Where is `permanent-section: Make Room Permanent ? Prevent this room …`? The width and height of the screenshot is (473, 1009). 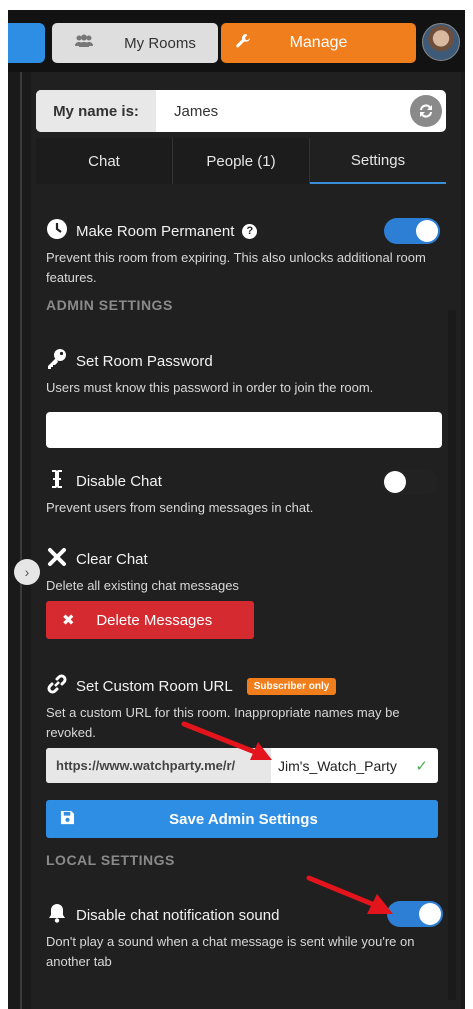
permanent-section: Make Room Permanent ? Prevent this room … is located at coordinates (243, 253).